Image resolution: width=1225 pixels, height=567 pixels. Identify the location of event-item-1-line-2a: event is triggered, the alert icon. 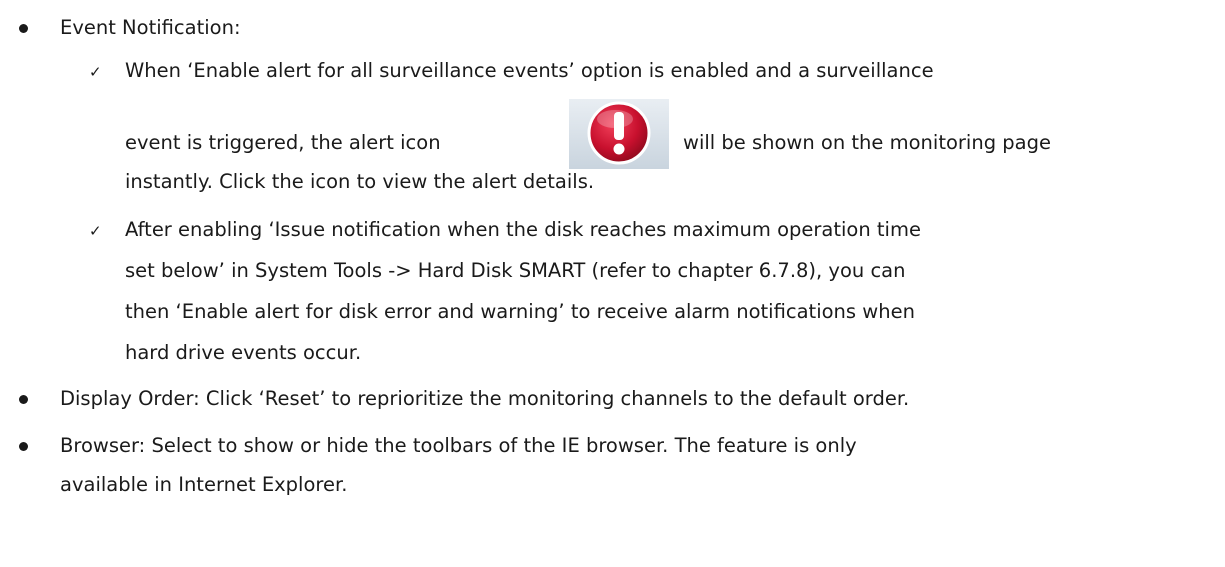
(283, 142).